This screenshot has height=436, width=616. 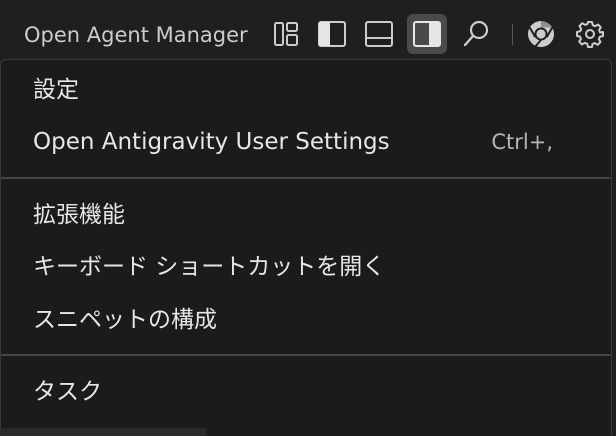 What do you see at coordinates (308, 31) in the screenshot?
I see `title-bar: Open Agent Manager` at bounding box center [308, 31].